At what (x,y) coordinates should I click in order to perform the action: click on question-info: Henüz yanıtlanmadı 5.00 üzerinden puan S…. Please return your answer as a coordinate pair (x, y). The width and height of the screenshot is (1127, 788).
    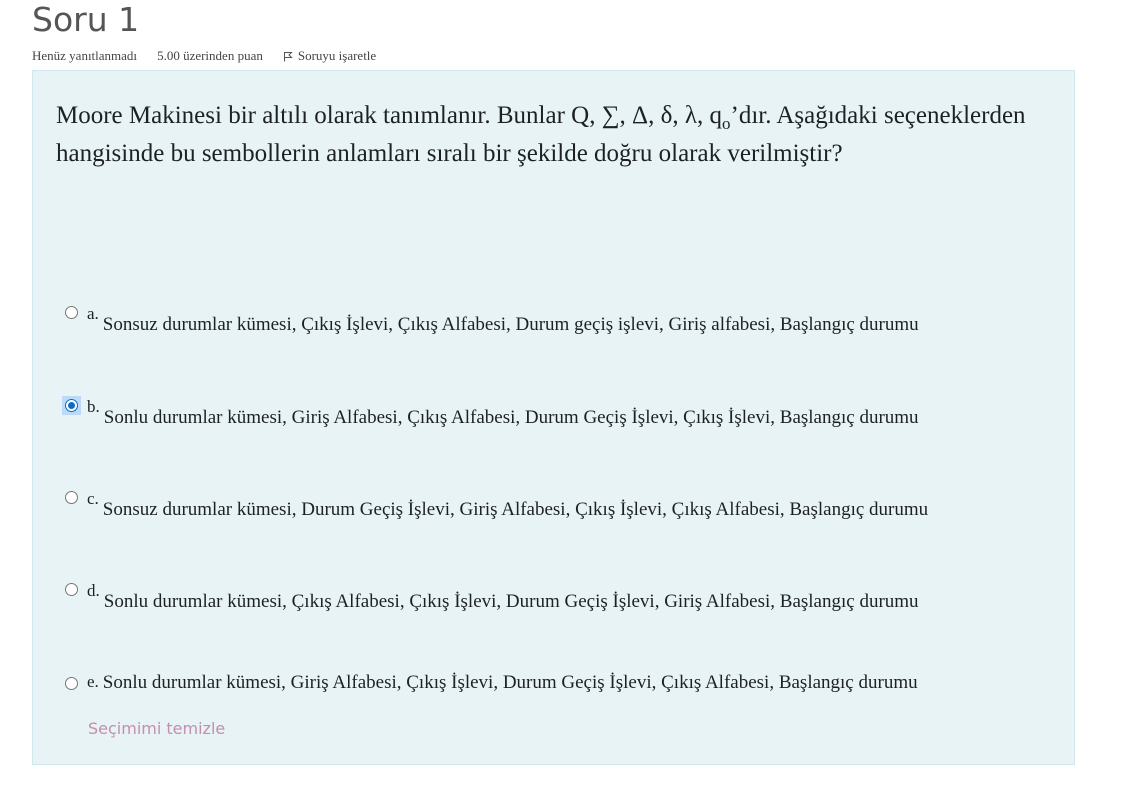
    Looking at the image, I should click on (204, 56).